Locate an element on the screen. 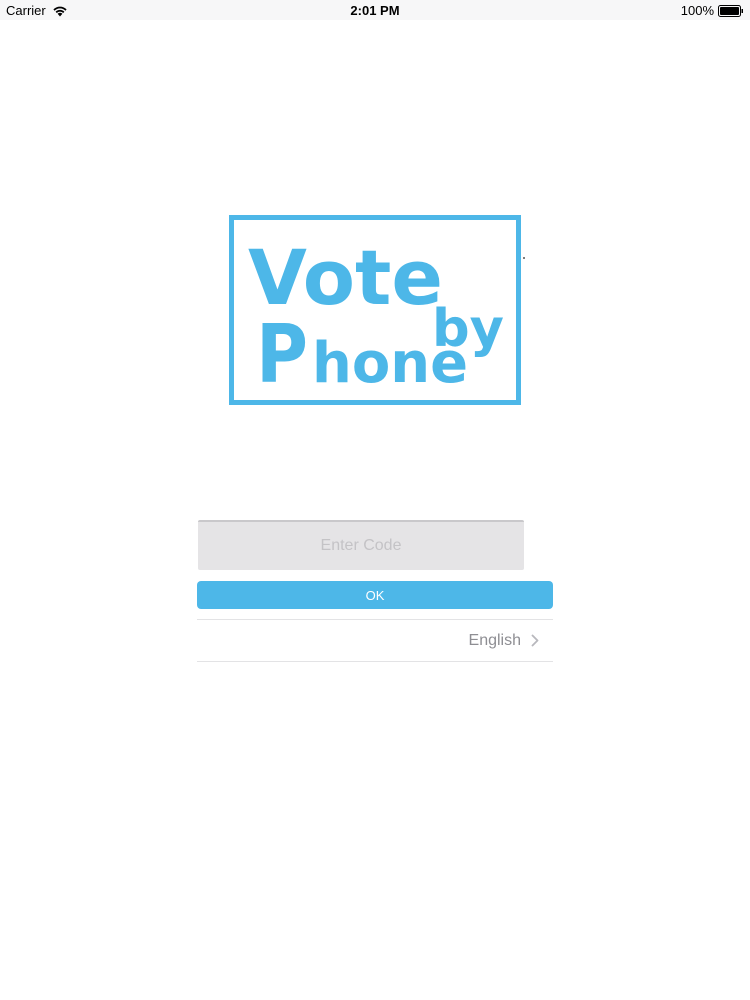 This screenshot has width=750, height=1000. logo-letter-p: P is located at coordinates (282, 354).